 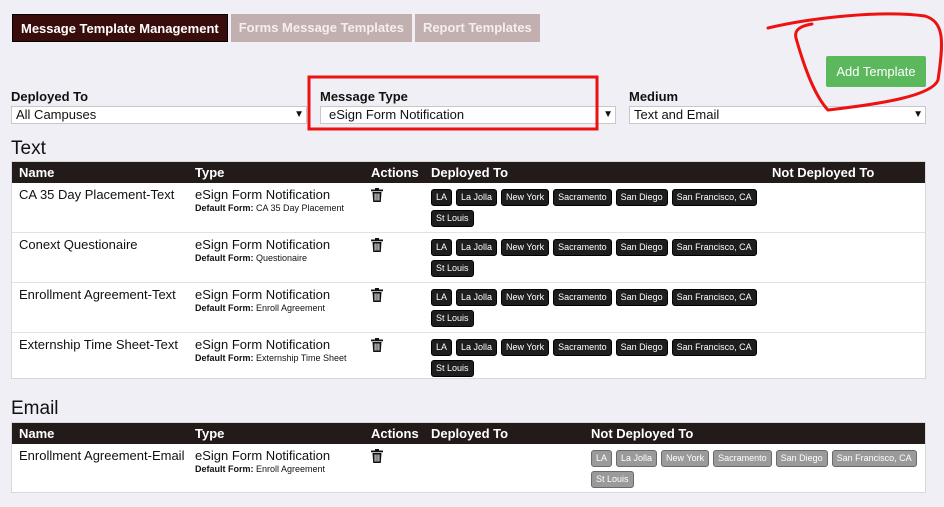 What do you see at coordinates (777, 115) in the screenshot?
I see `medium-select: Text and Email ▼` at bounding box center [777, 115].